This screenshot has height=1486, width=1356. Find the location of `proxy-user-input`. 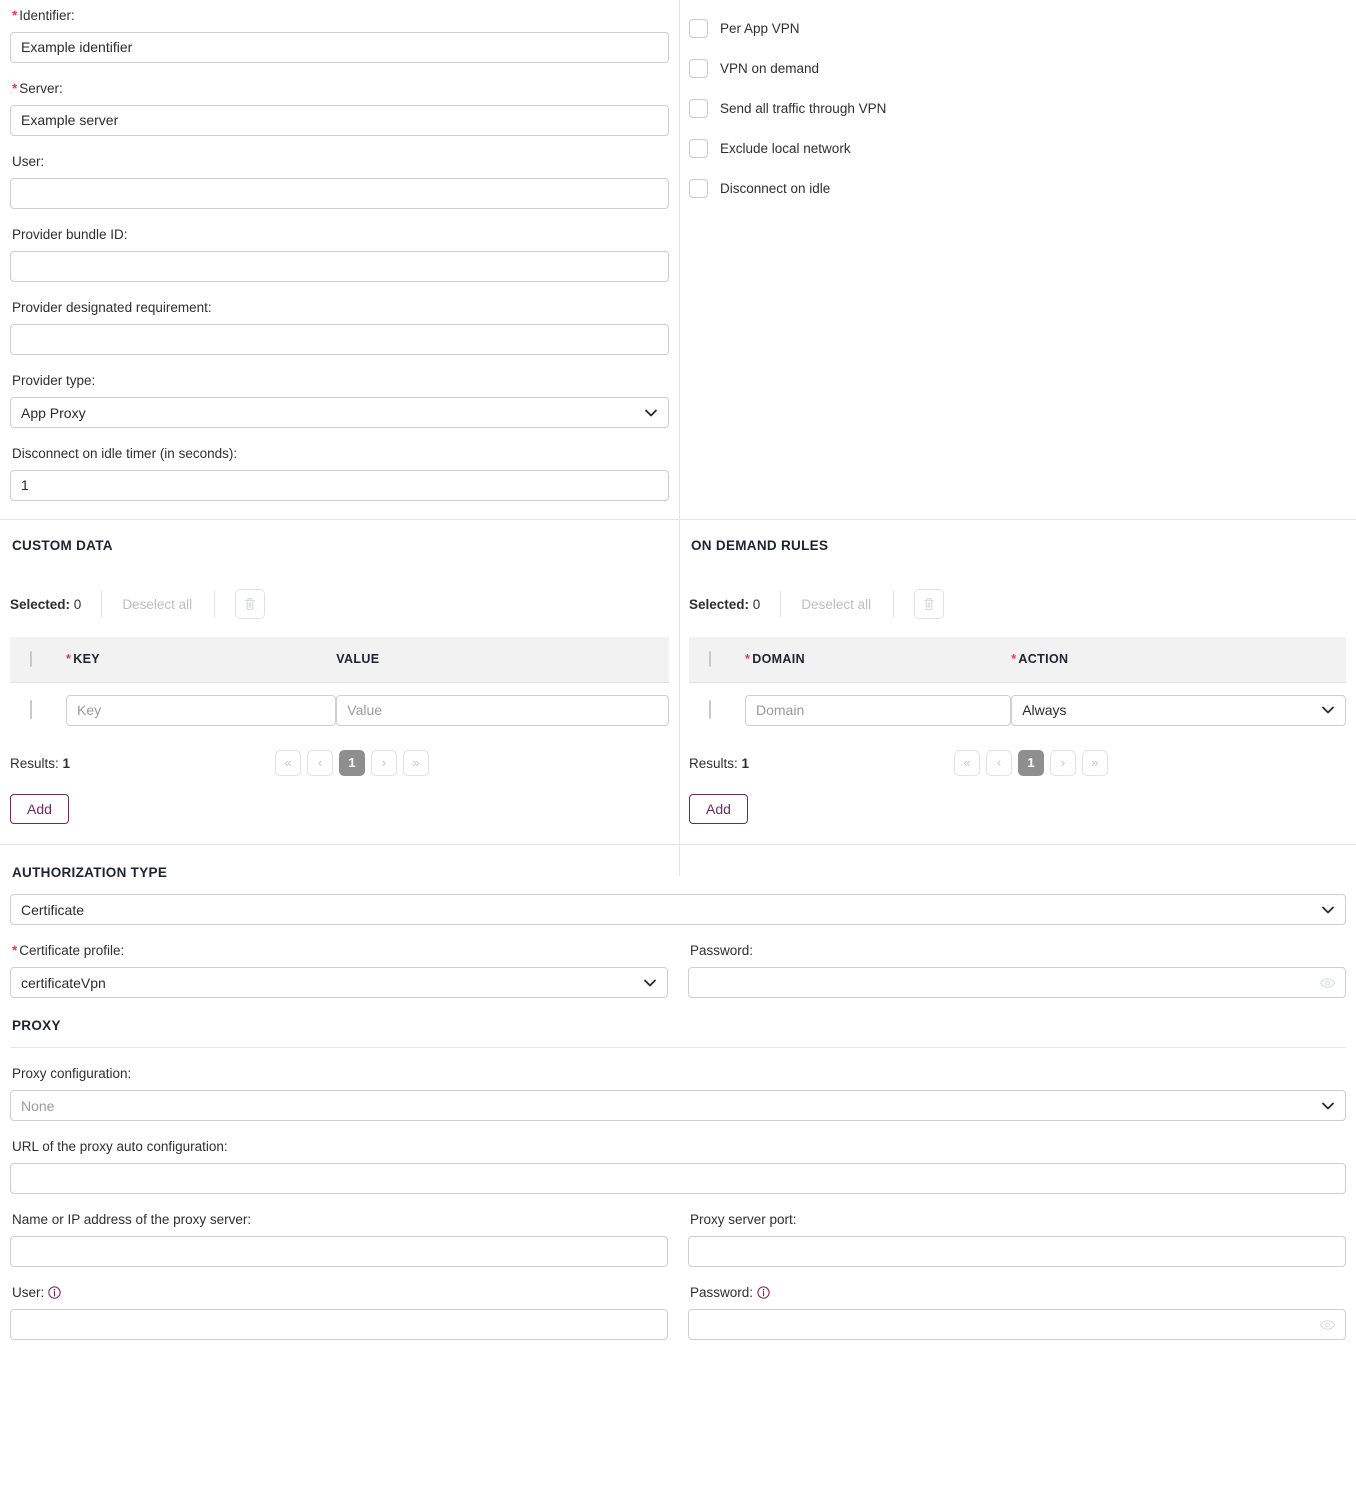

proxy-user-input is located at coordinates (339, 1324).